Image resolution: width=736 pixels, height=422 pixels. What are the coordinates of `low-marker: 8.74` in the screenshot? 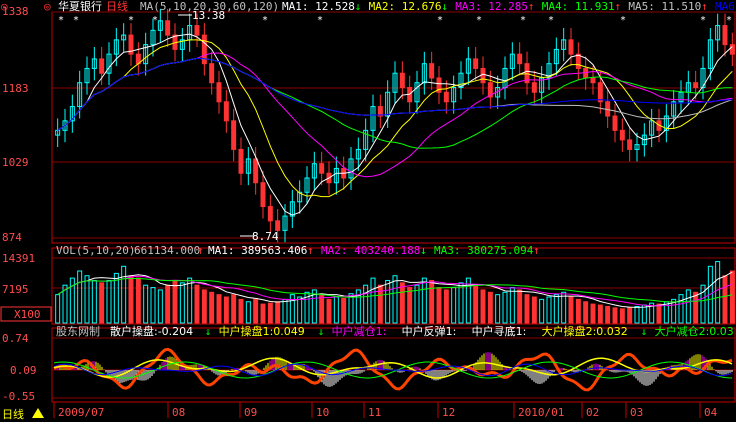 It's located at (265, 236).